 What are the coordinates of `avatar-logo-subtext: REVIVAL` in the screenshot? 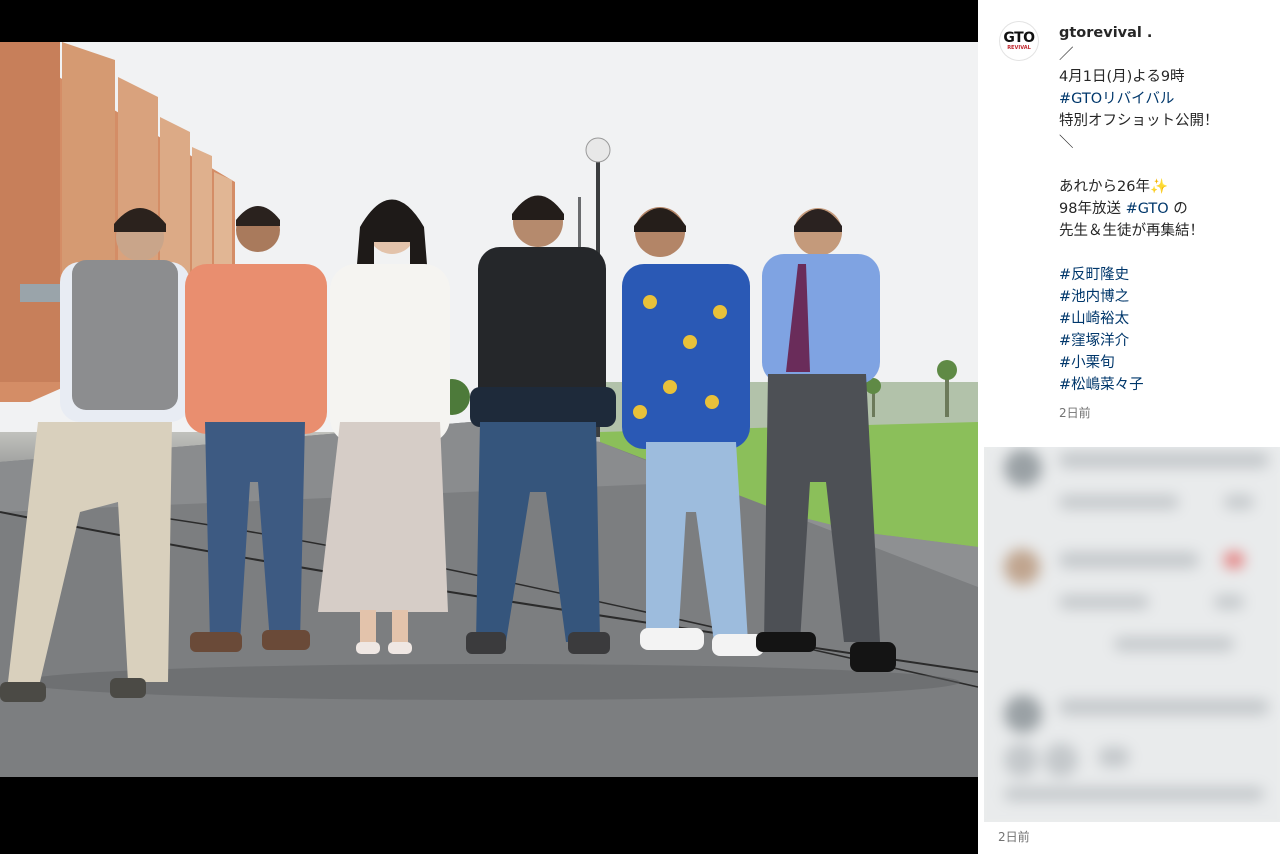 It's located at (1019, 47).